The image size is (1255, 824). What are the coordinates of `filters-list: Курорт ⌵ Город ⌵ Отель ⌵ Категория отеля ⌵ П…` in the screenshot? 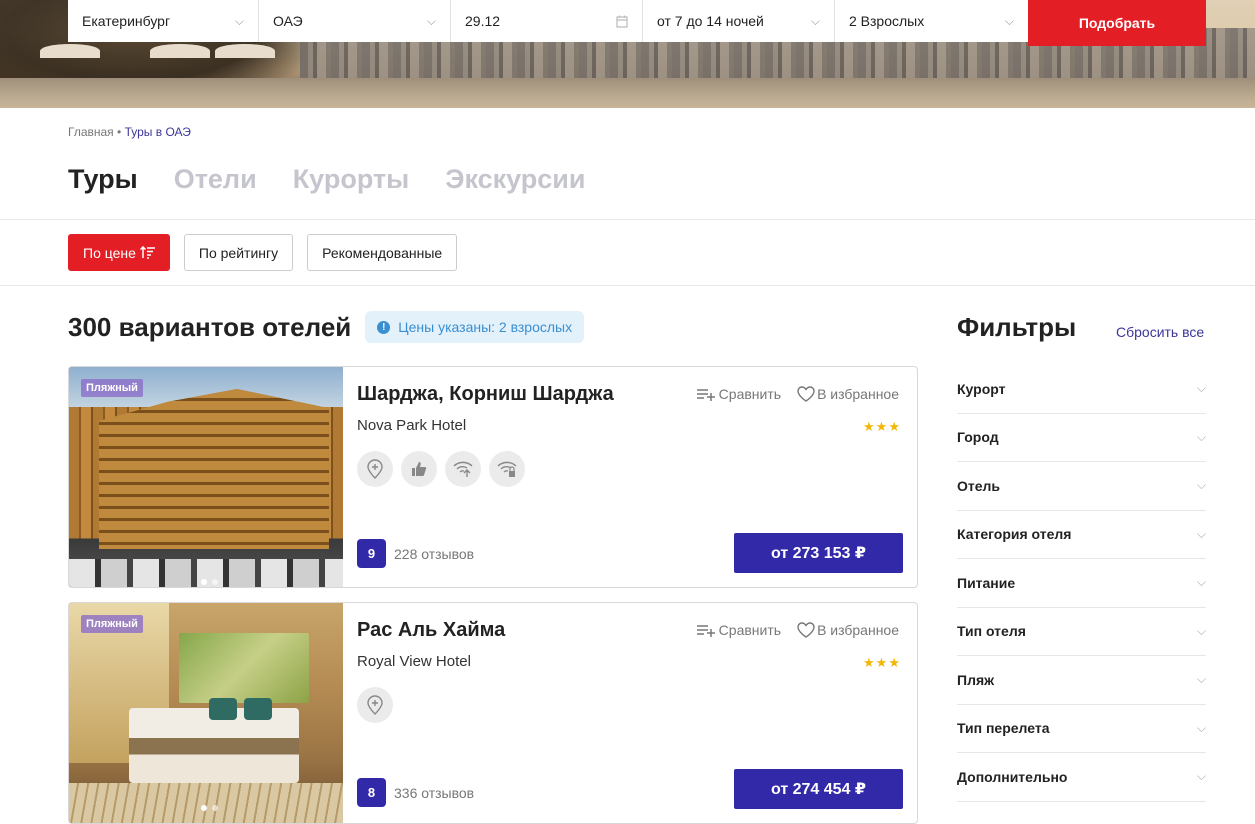 It's located at (1081, 583).